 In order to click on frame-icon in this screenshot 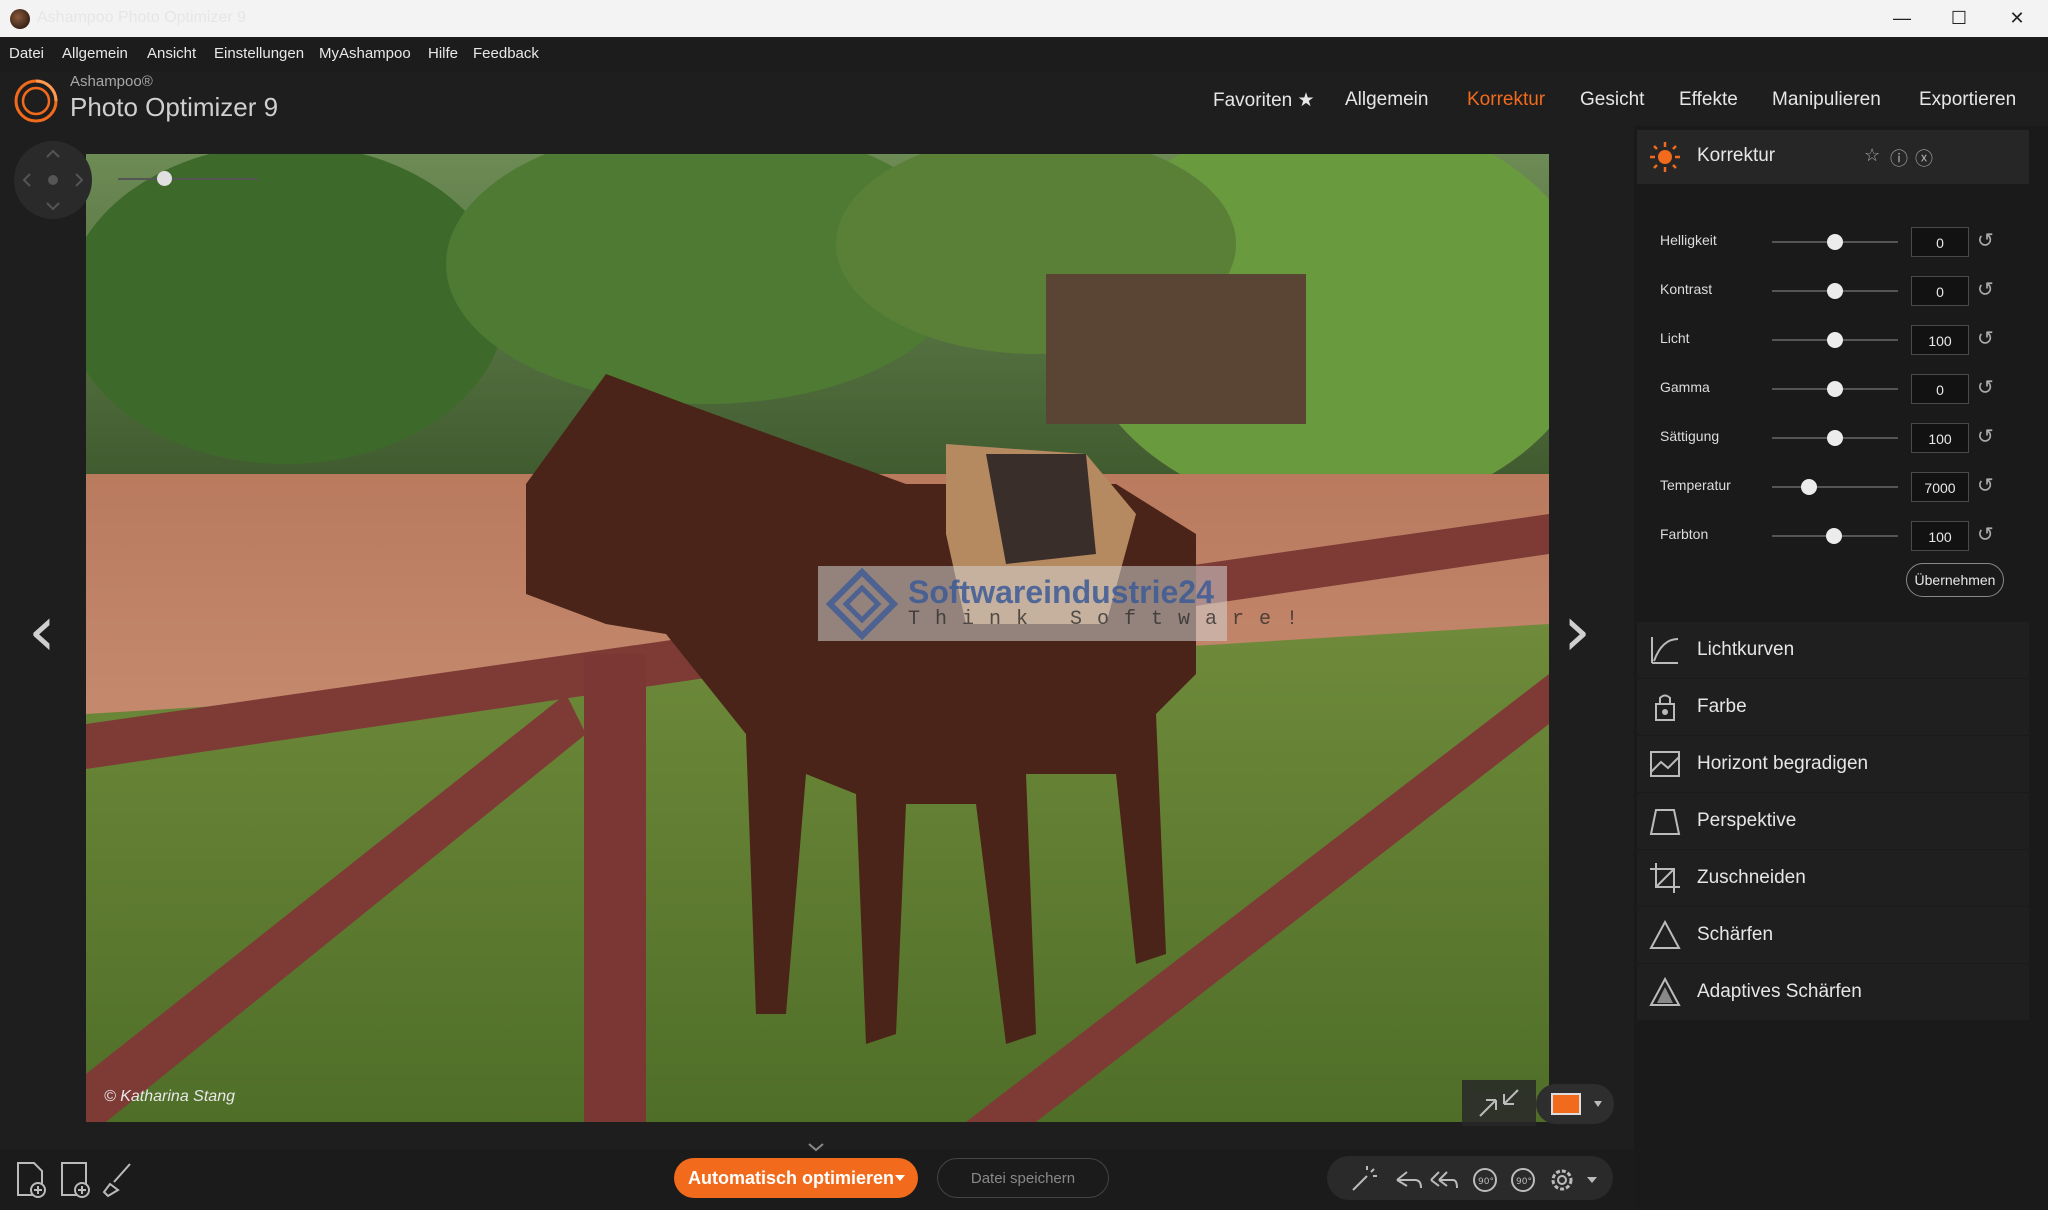, I will do `click(1576, 1104)`.